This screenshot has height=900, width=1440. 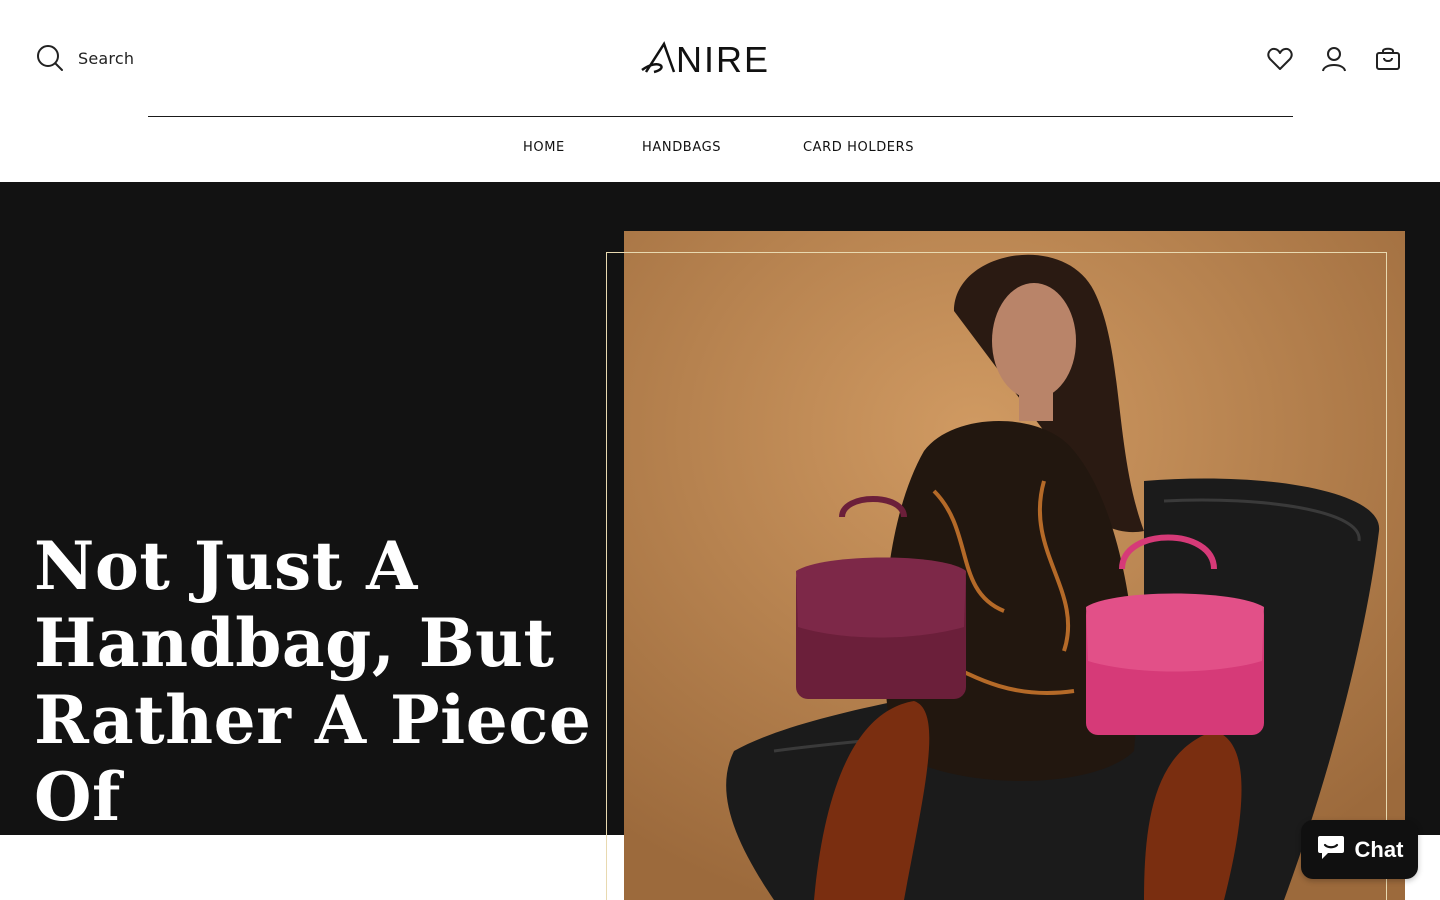 What do you see at coordinates (720, 116) in the screenshot?
I see `header-divider` at bounding box center [720, 116].